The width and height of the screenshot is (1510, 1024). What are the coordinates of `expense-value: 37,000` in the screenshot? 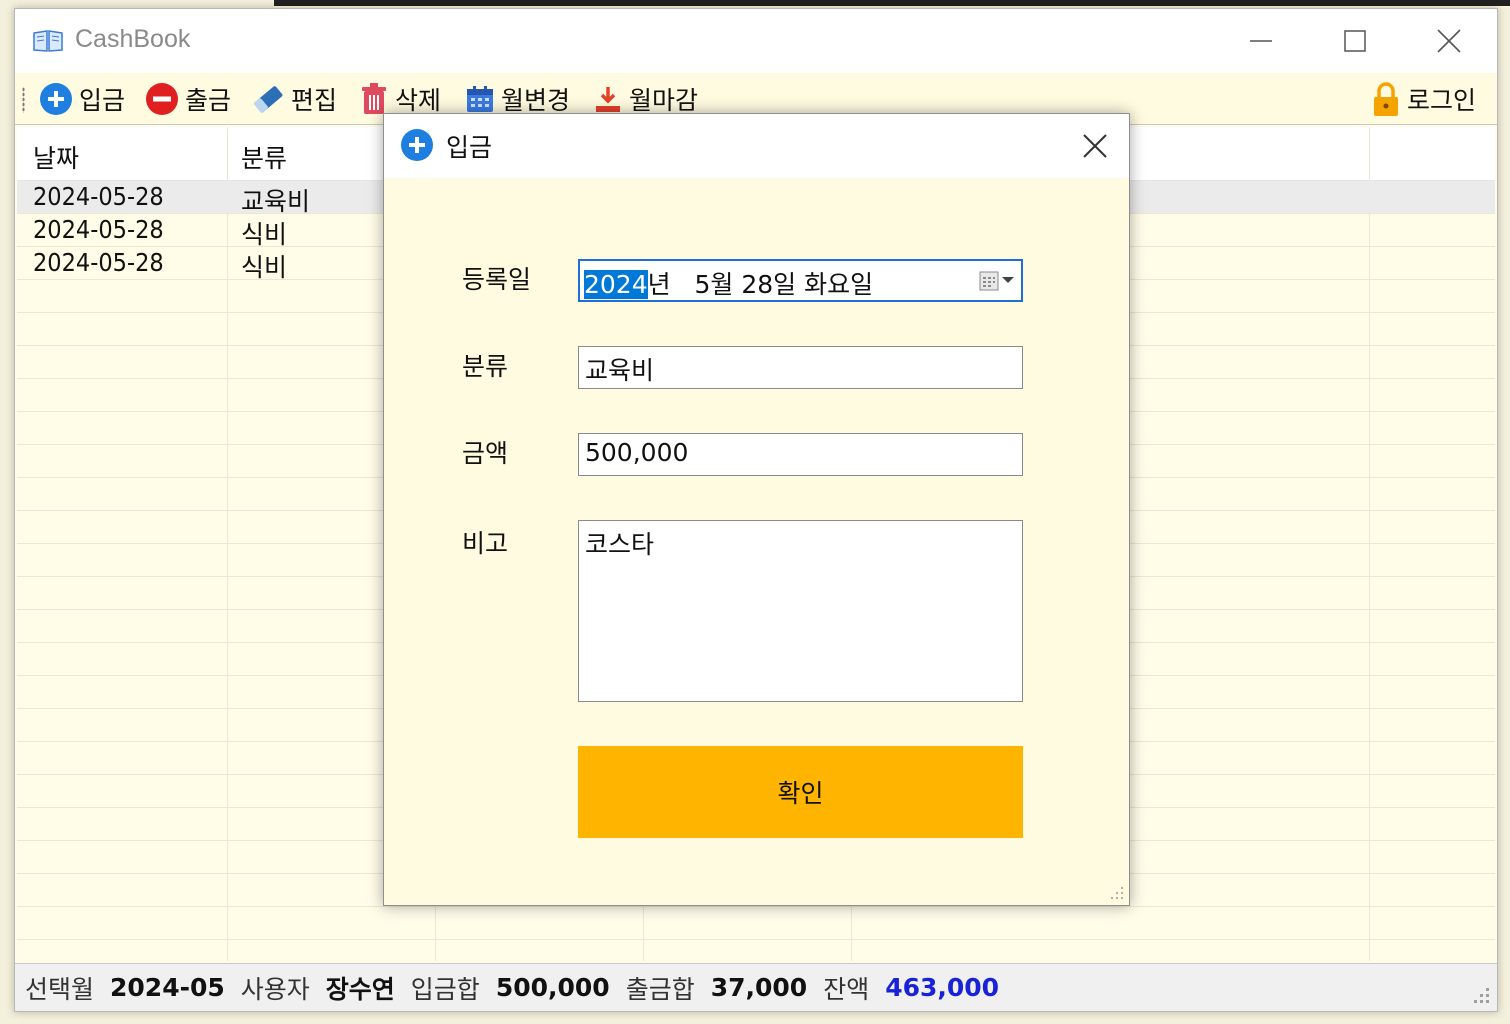 It's located at (759, 987).